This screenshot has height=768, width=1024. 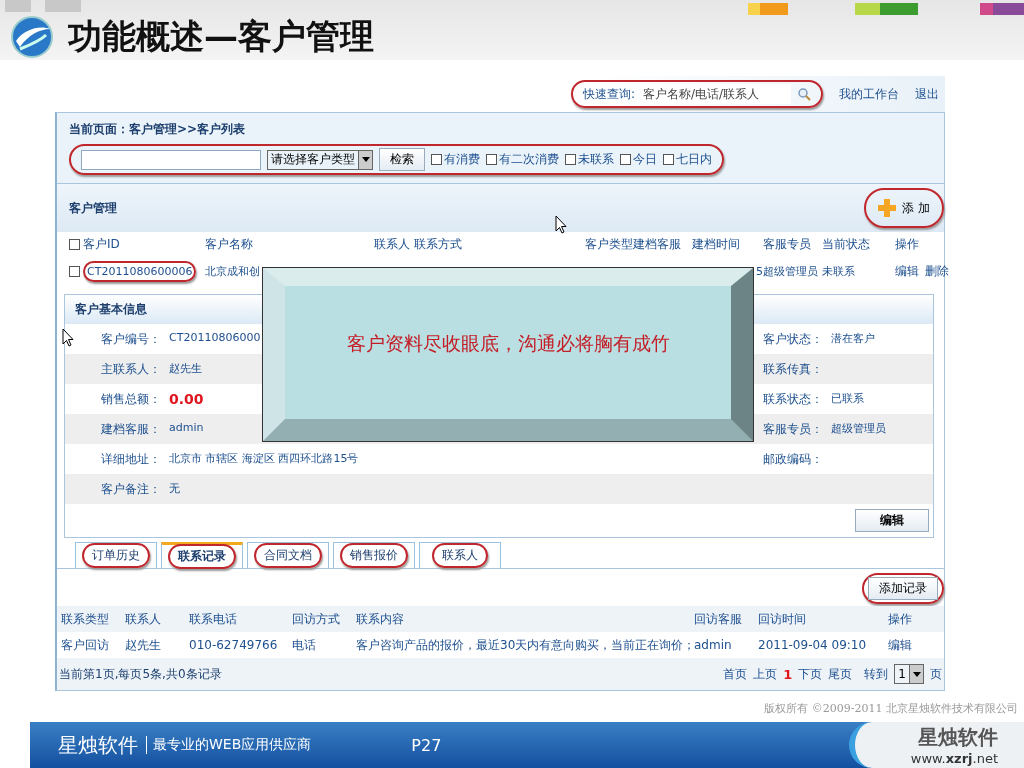 What do you see at coordinates (140, 271) in the screenshot?
I see `customer-id: CT2011080600006` at bounding box center [140, 271].